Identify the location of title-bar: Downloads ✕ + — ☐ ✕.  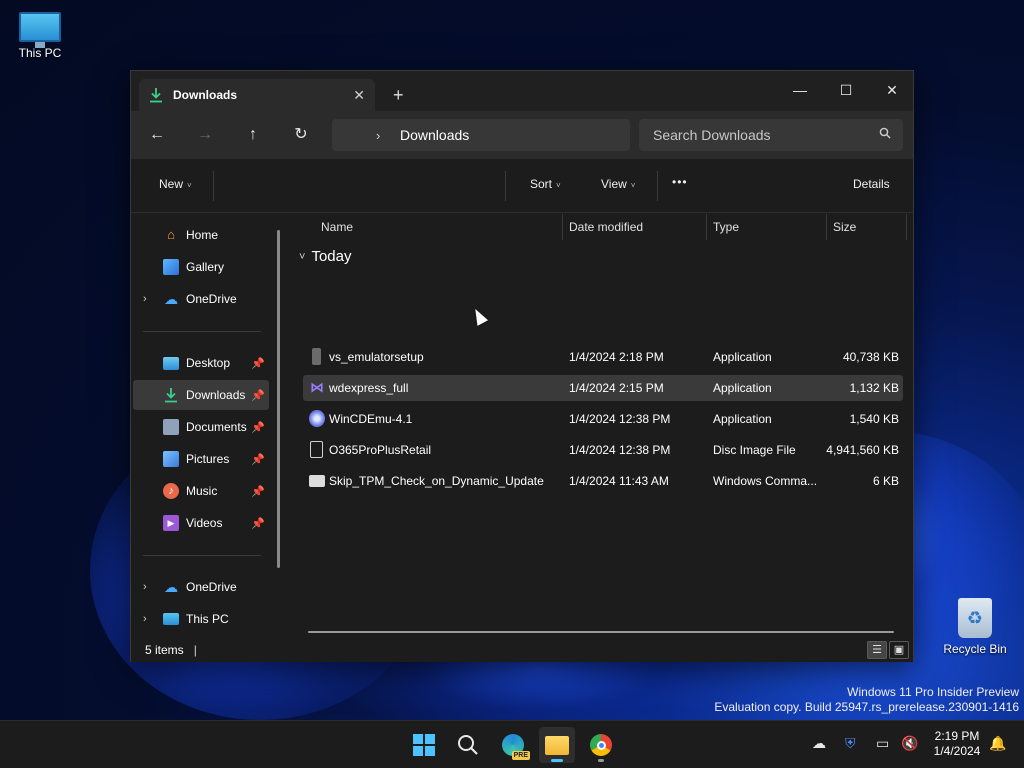
(522, 91).